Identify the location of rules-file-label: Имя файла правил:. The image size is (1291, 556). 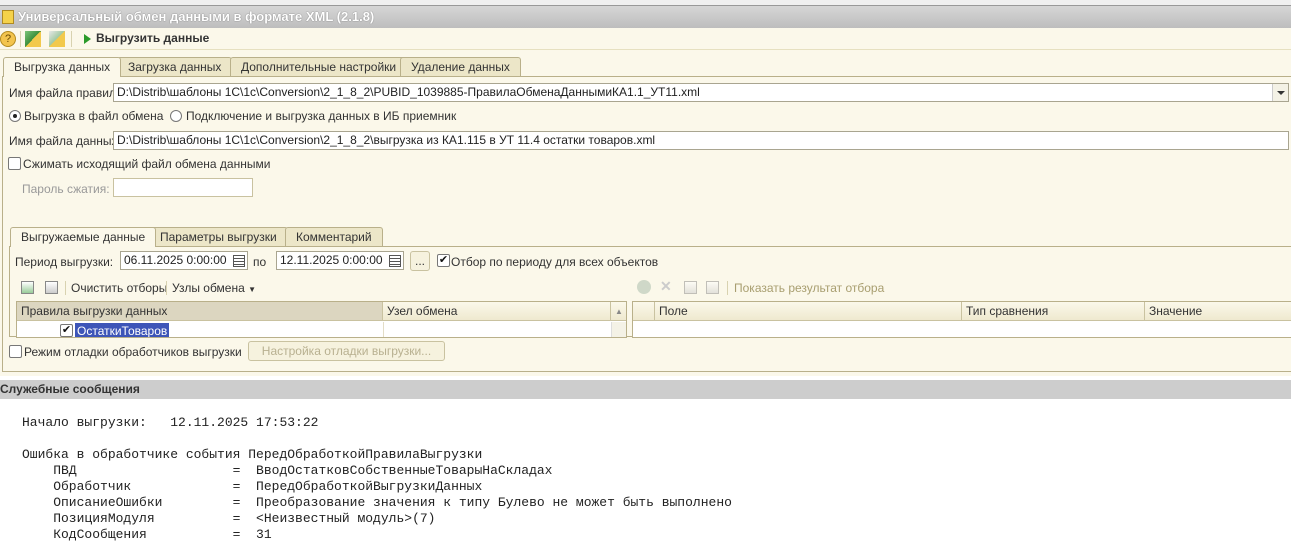
(64, 93).